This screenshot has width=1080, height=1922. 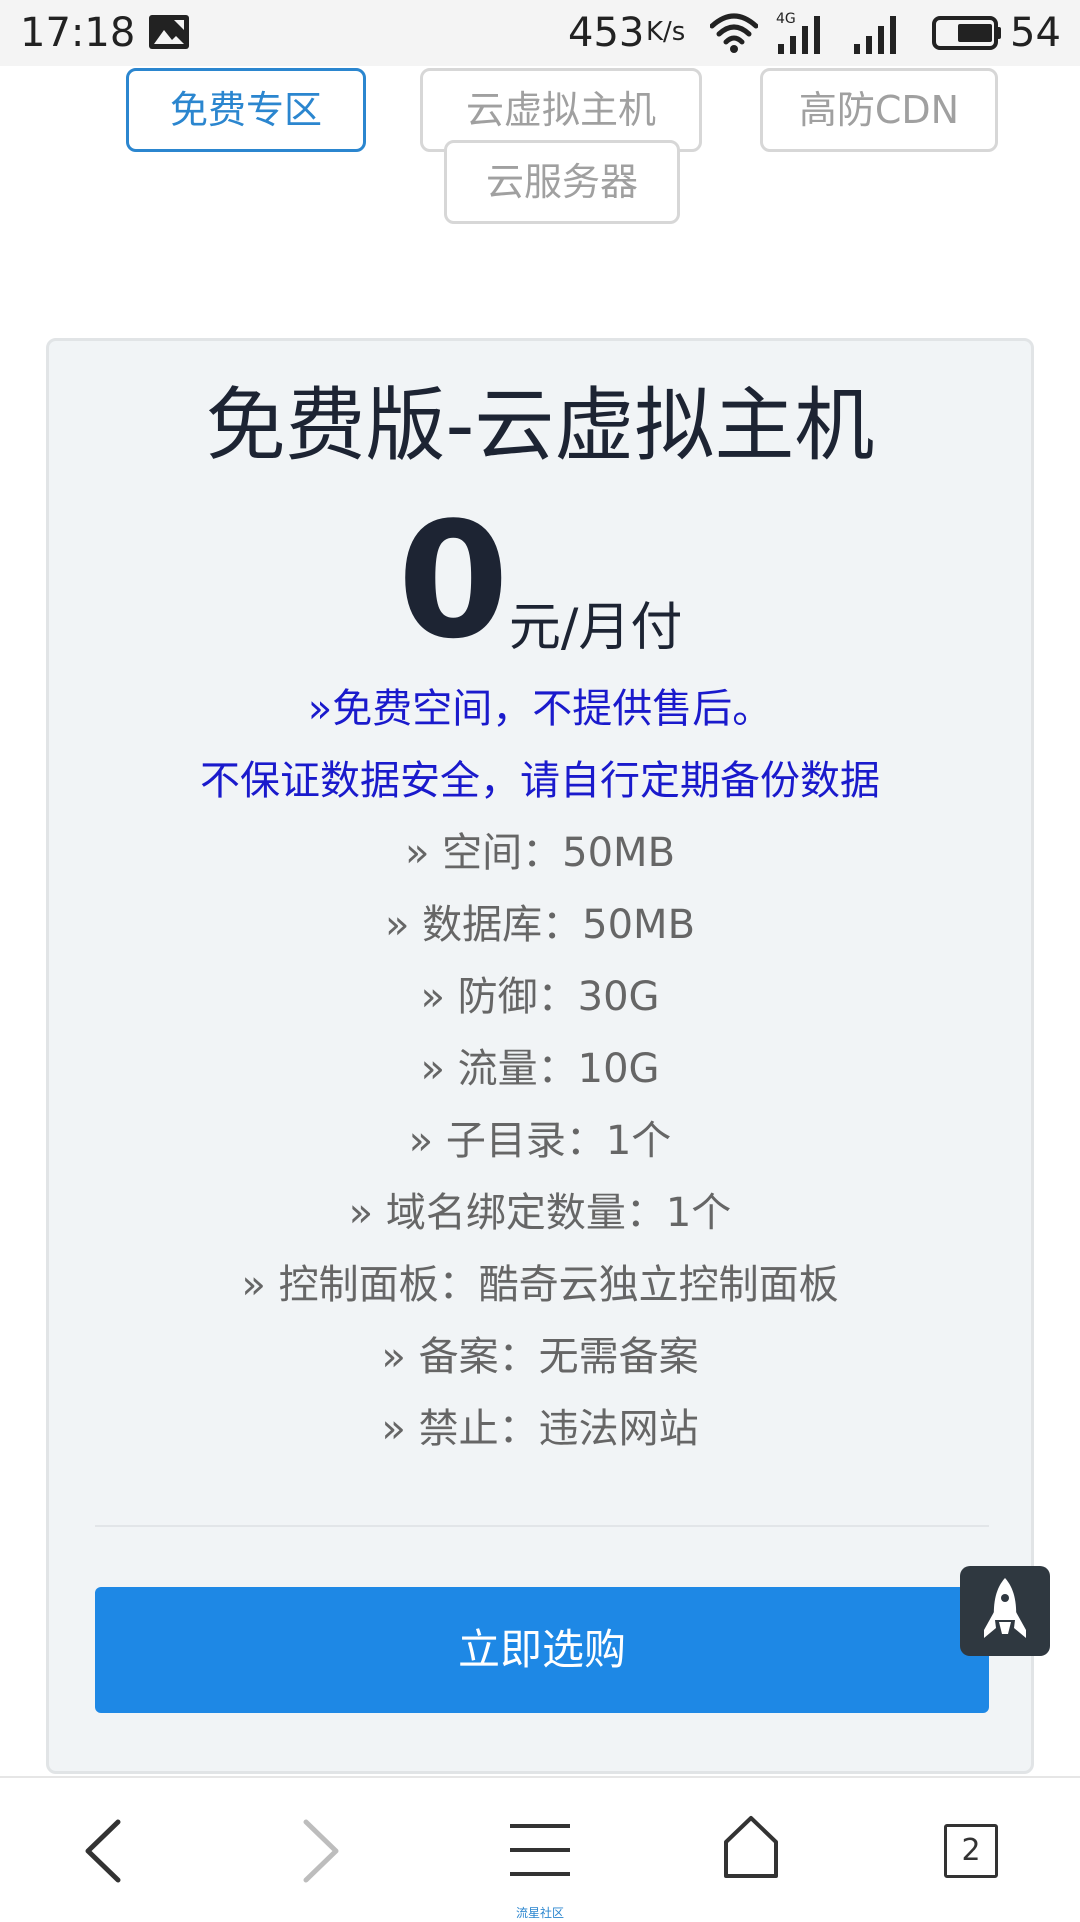 What do you see at coordinates (540, 1141) in the screenshot?
I see `feature-subdirectory: » 子目录：1个` at bounding box center [540, 1141].